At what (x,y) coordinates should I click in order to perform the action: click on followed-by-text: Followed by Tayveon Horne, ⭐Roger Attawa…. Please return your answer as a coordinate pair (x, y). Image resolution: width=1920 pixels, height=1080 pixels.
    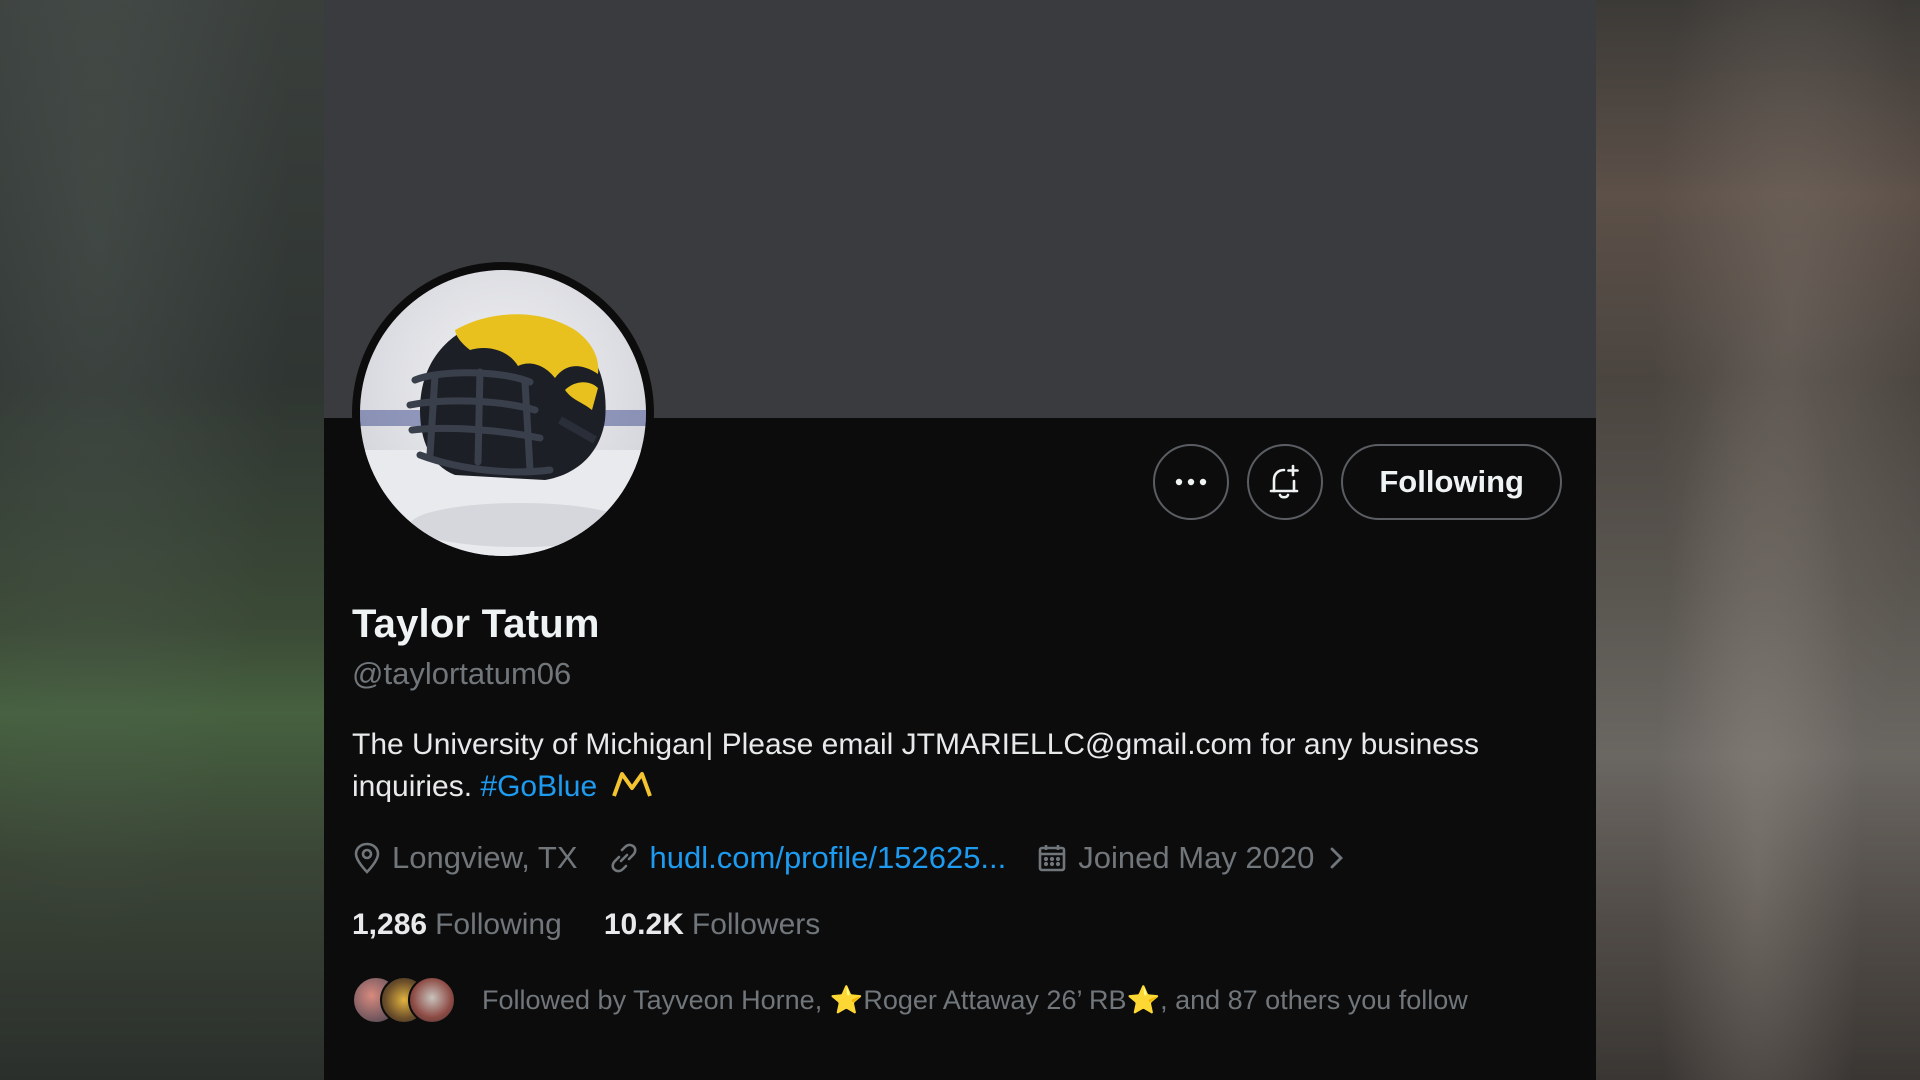
    Looking at the image, I should click on (975, 1000).